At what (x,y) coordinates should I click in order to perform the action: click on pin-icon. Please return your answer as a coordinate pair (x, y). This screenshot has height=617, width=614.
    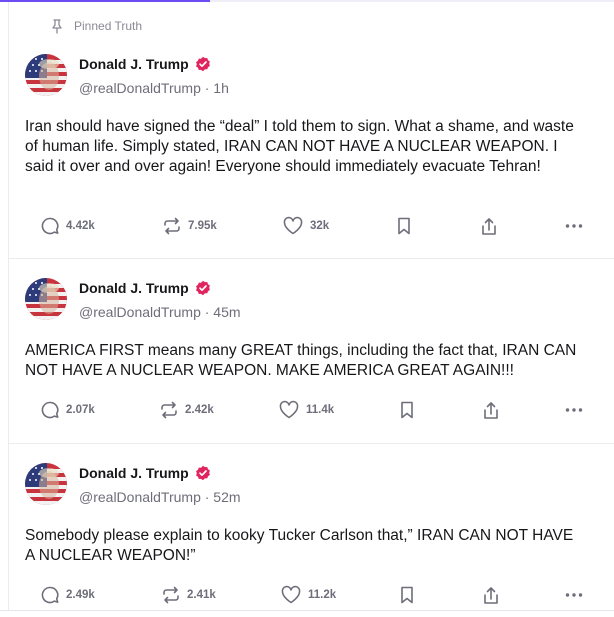
    Looking at the image, I should click on (57, 26).